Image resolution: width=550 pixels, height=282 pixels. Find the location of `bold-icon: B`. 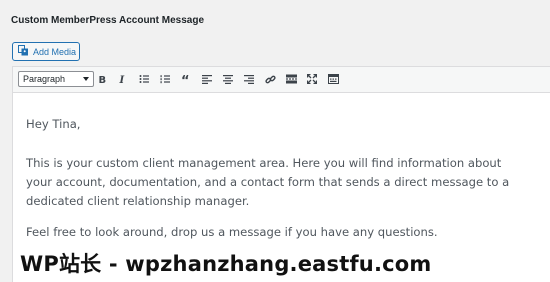

bold-icon: B is located at coordinates (102, 79).